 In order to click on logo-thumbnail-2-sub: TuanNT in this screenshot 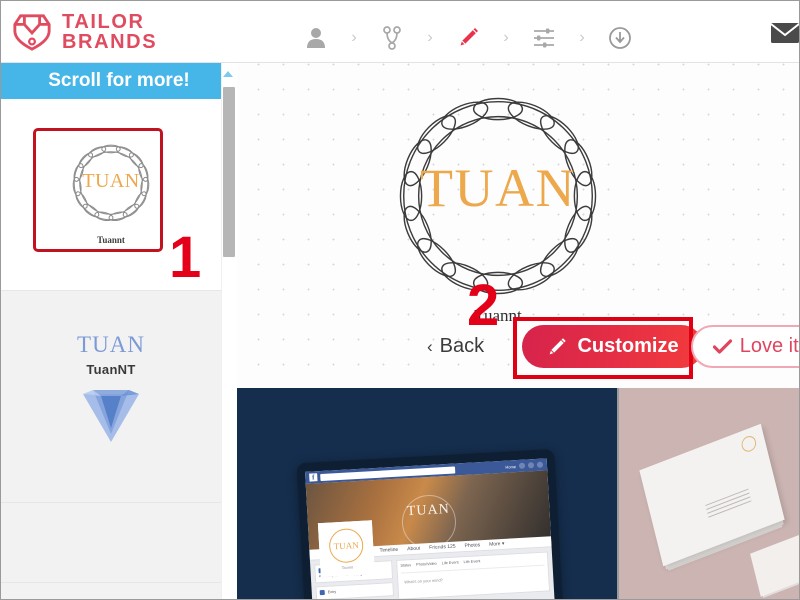, I will do `click(111, 369)`.